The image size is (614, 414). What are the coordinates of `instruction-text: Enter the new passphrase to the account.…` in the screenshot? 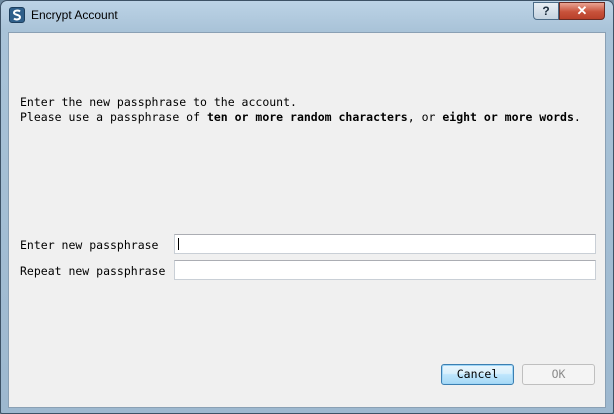 It's located at (310, 110).